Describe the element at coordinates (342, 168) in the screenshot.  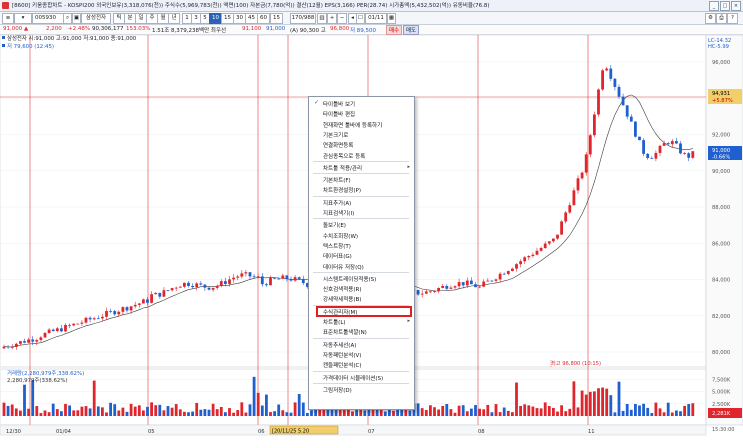
I see `context-menu-item: 차트툴 적용/관리` at that location.